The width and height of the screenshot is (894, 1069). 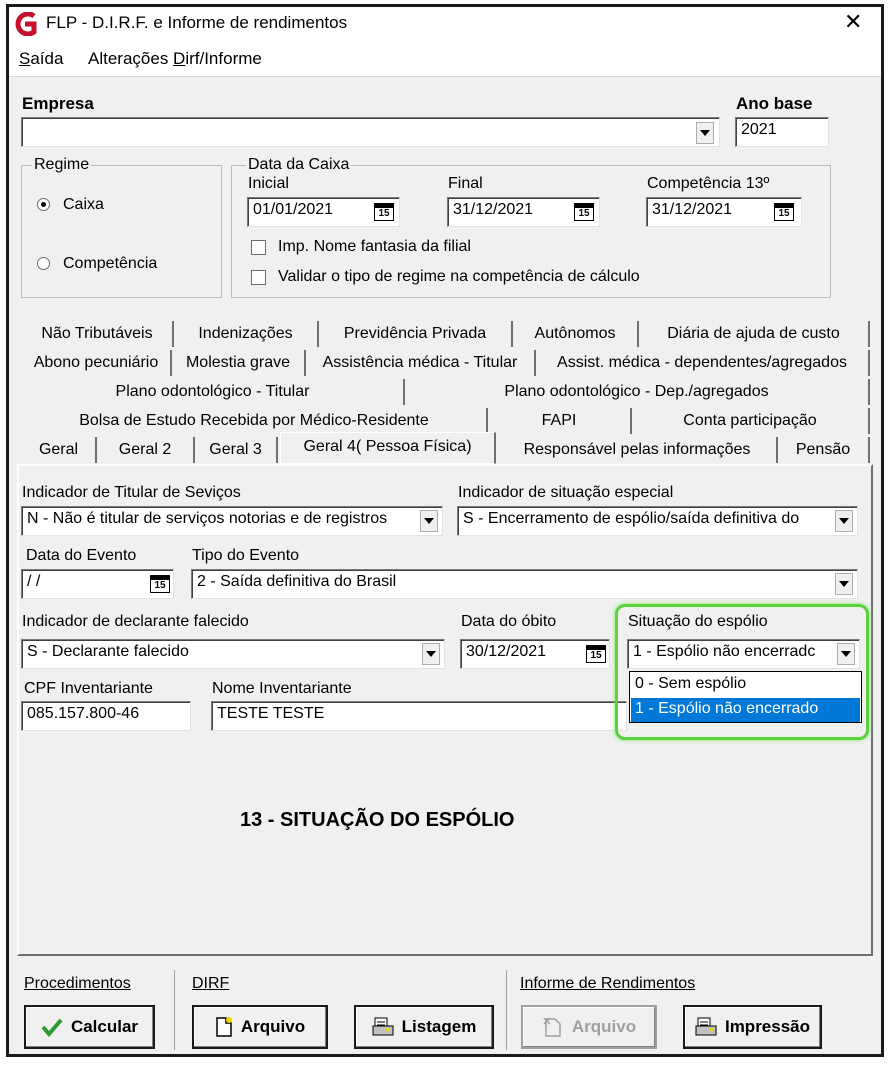 I want to click on tab-label: Responsável pelas informações, so click(x=637, y=449).